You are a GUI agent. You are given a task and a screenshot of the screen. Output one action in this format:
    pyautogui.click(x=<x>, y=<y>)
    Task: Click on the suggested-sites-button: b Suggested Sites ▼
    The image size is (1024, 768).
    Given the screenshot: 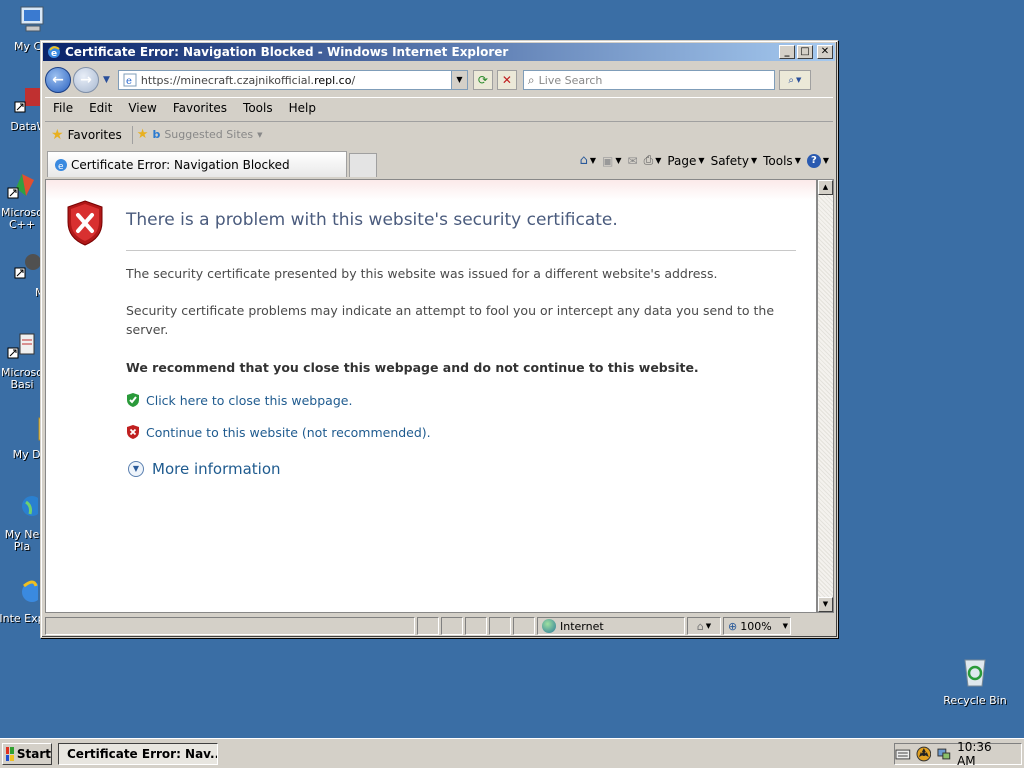 What is the action you would take?
    pyautogui.click(x=207, y=134)
    